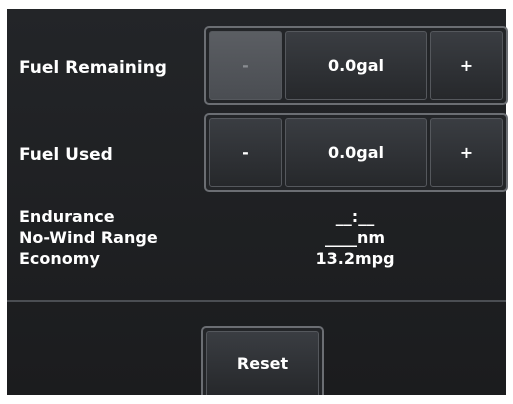 This screenshot has height=404, width=513. Describe the element at coordinates (466, 152) in the screenshot. I see `fuel-used-increment-button: +` at that location.